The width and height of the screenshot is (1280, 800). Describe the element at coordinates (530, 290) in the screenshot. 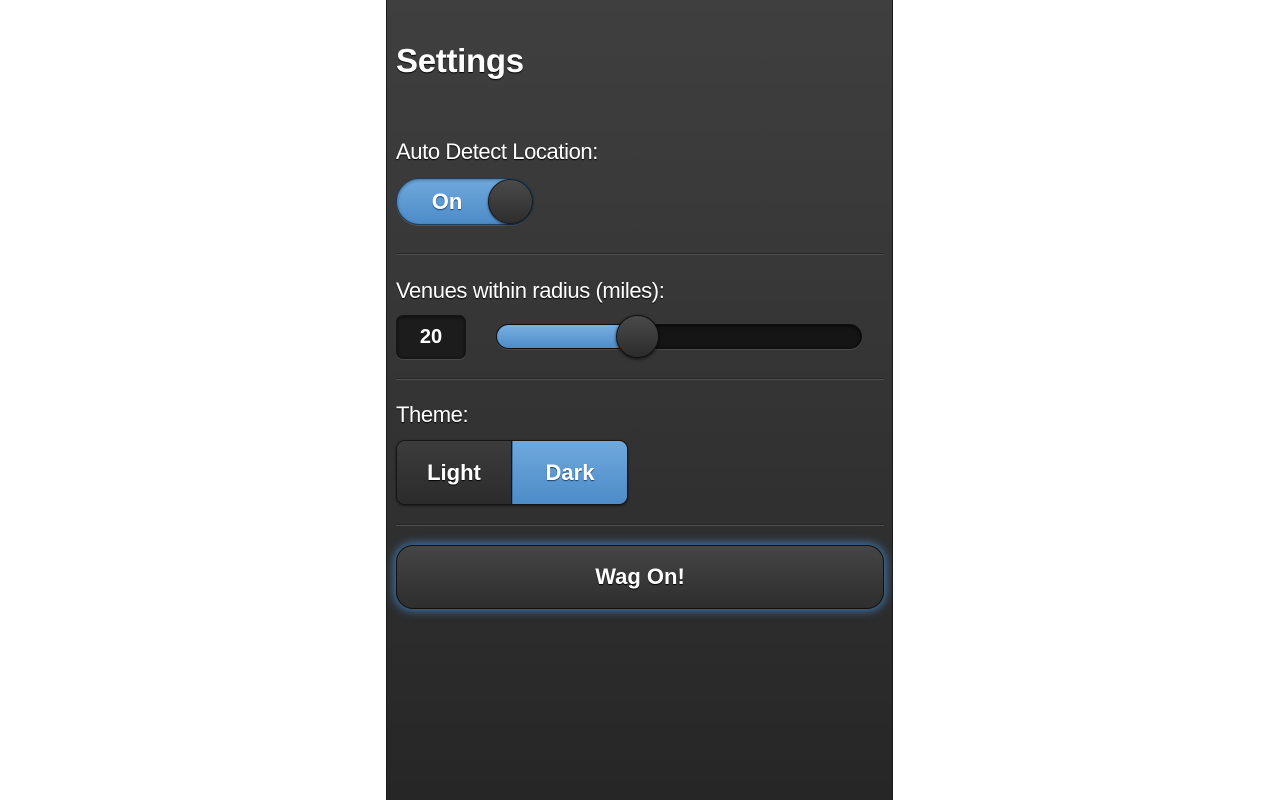

I see `radius-label: Venues within radius (miles):` at that location.